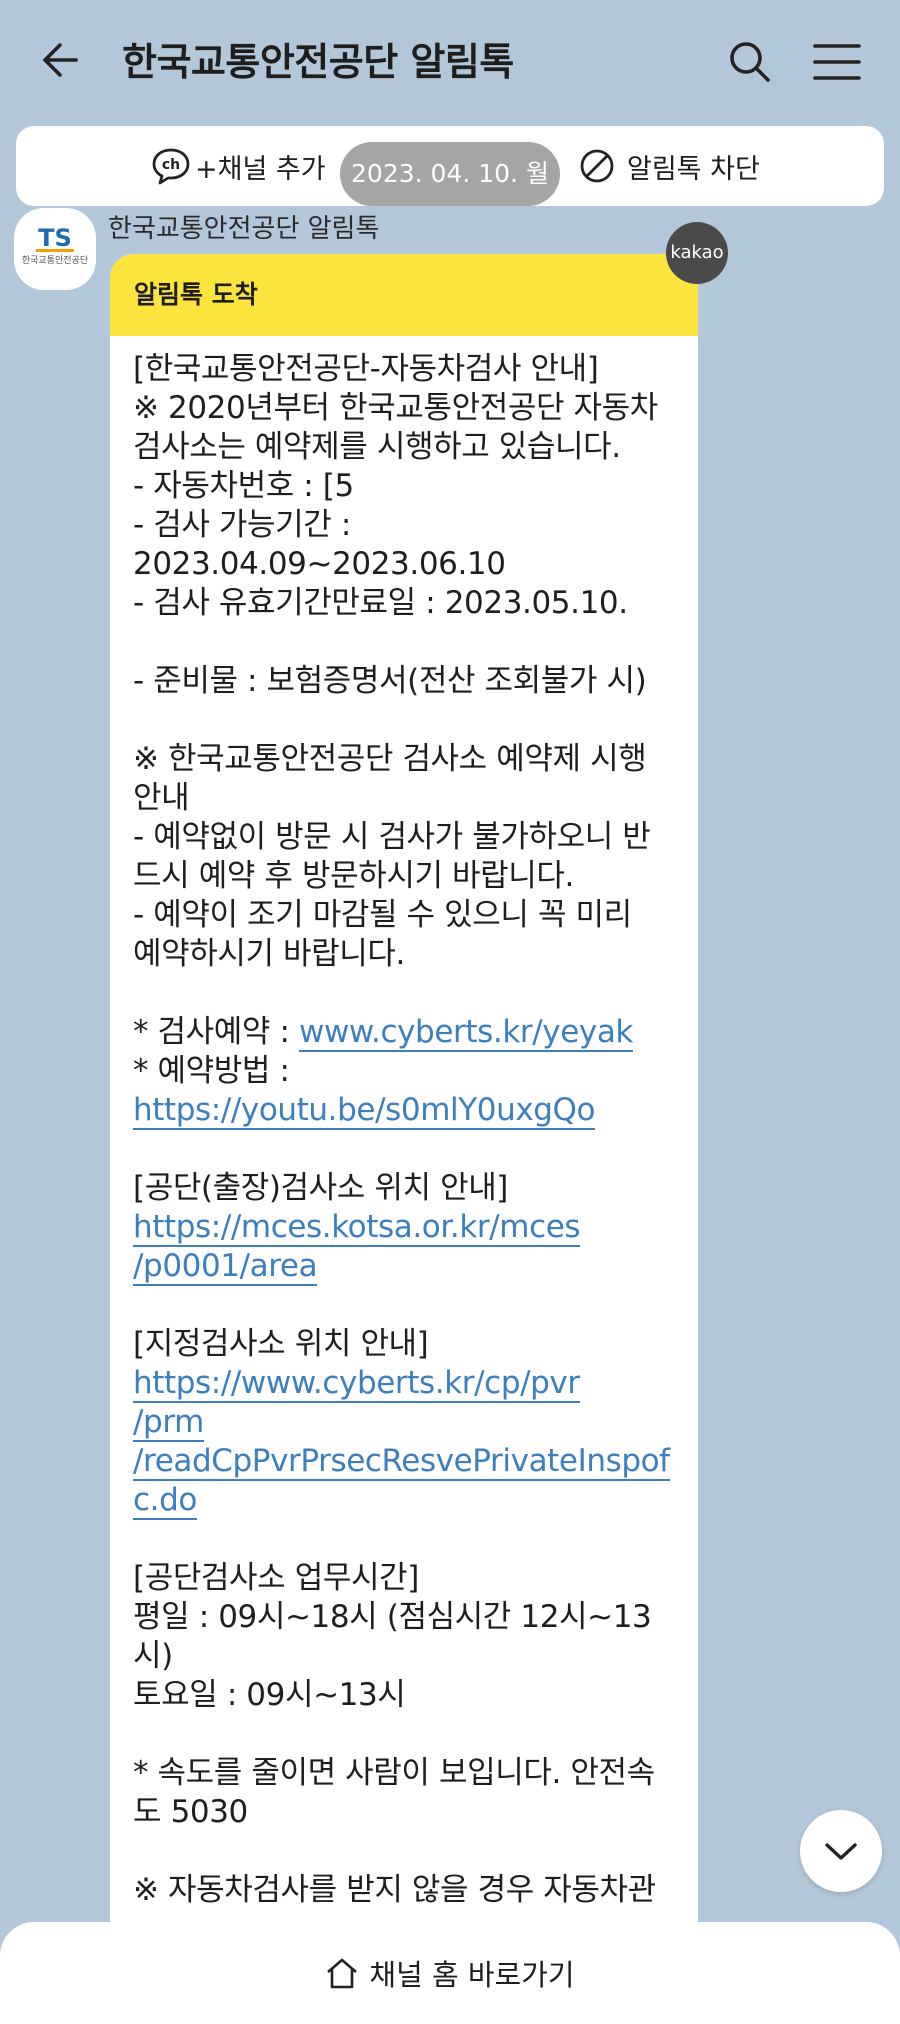 This screenshot has height=2024, width=900. Describe the element at coordinates (319, 564) in the screenshot. I see `message-line: 2023.04.09~2023.06.10` at that location.